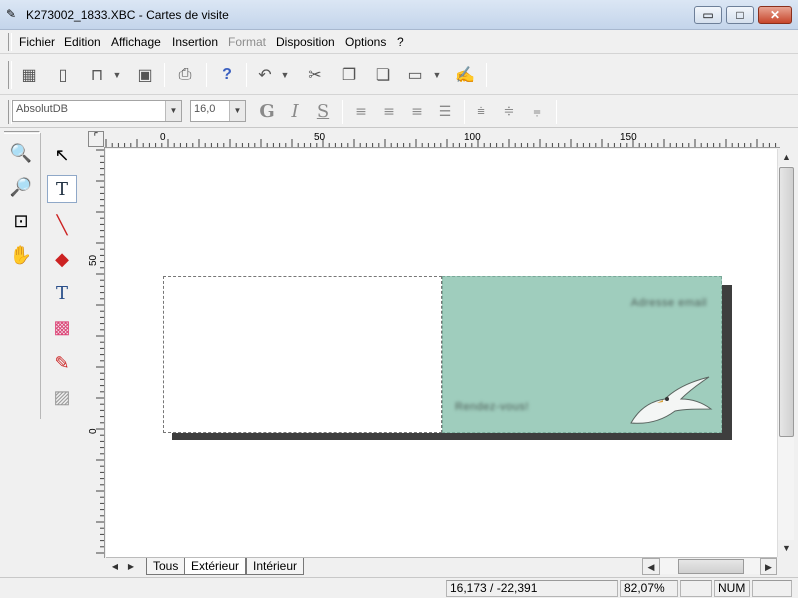  I want to click on app-icon: ✎, so click(11, 14).